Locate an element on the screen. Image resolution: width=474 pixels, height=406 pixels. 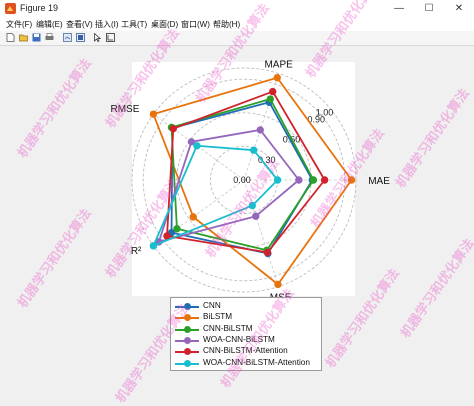
legend-label: BiLSTM is located at coordinates (218, 317).